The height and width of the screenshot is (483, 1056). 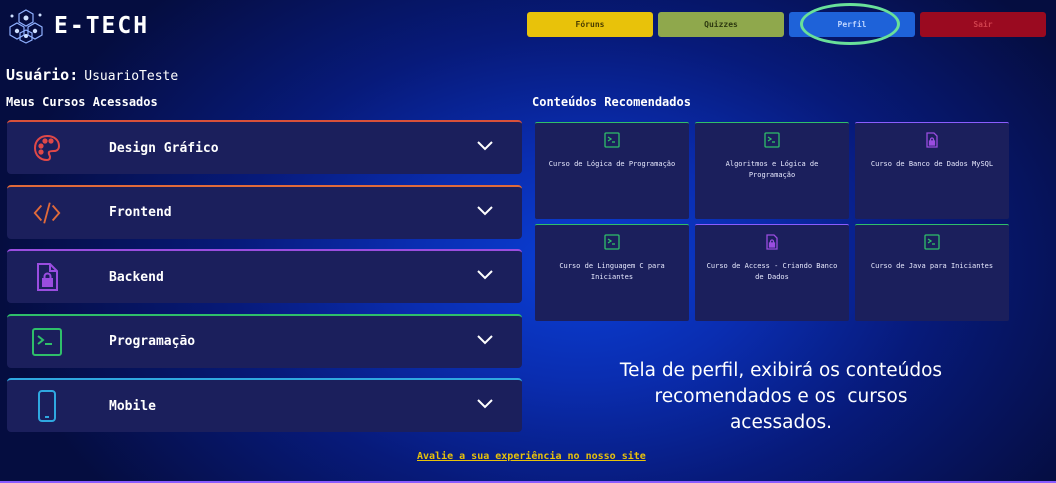 What do you see at coordinates (152, 341) in the screenshot?
I see `course-label: Programação` at bounding box center [152, 341].